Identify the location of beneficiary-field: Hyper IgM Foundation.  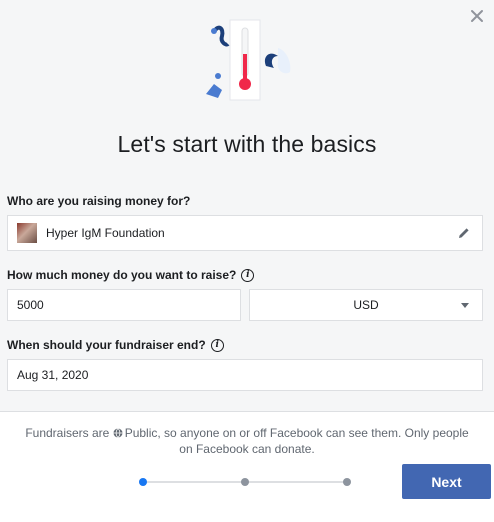
(245, 233).